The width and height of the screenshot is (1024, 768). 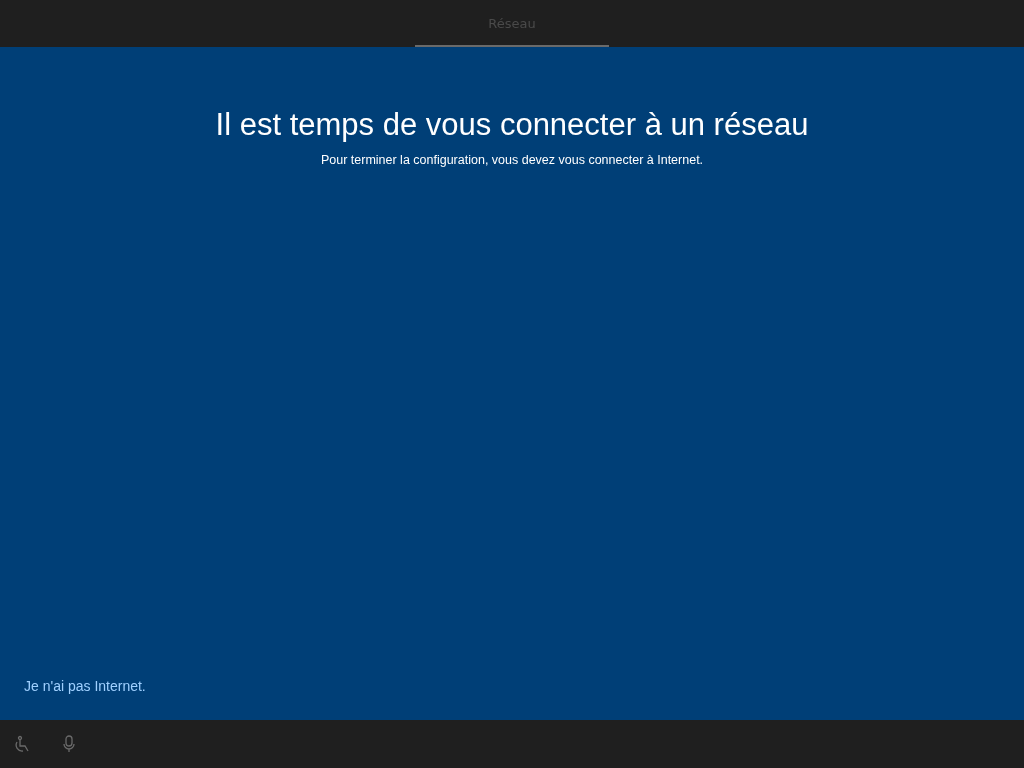 What do you see at coordinates (512, 160) in the screenshot?
I see `page-subtitle: Pour terminer la configuration, vous devez vous connecter à Internet.` at bounding box center [512, 160].